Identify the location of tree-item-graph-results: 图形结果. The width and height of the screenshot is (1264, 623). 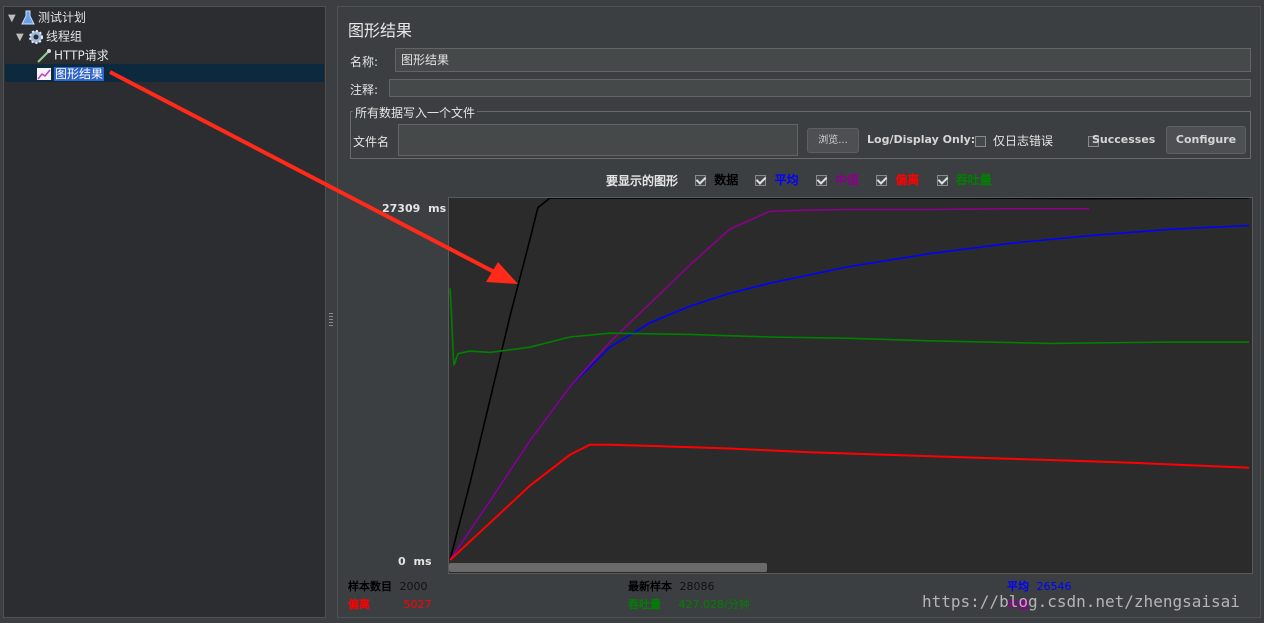
(70, 73).